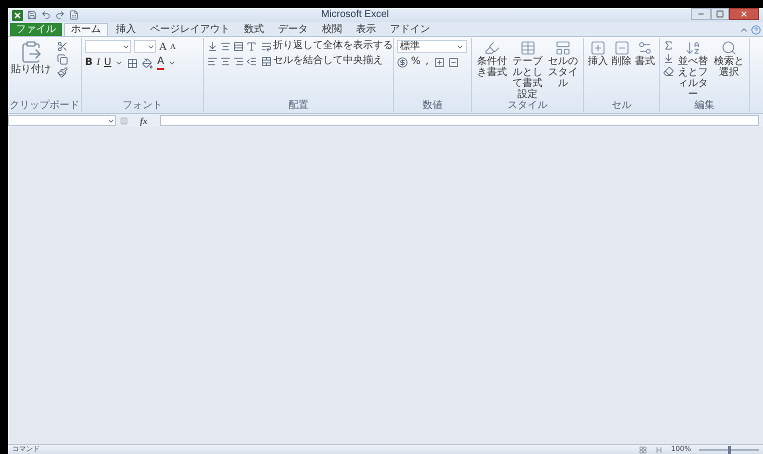  What do you see at coordinates (453, 62) in the screenshot?
I see `decrease-decimal-icon` at bounding box center [453, 62].